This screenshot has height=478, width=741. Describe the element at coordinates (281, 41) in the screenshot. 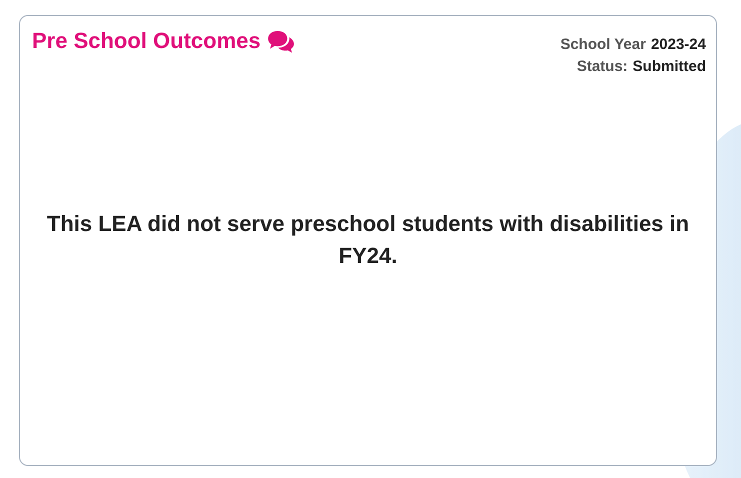

I see `chat-icon` at that location.